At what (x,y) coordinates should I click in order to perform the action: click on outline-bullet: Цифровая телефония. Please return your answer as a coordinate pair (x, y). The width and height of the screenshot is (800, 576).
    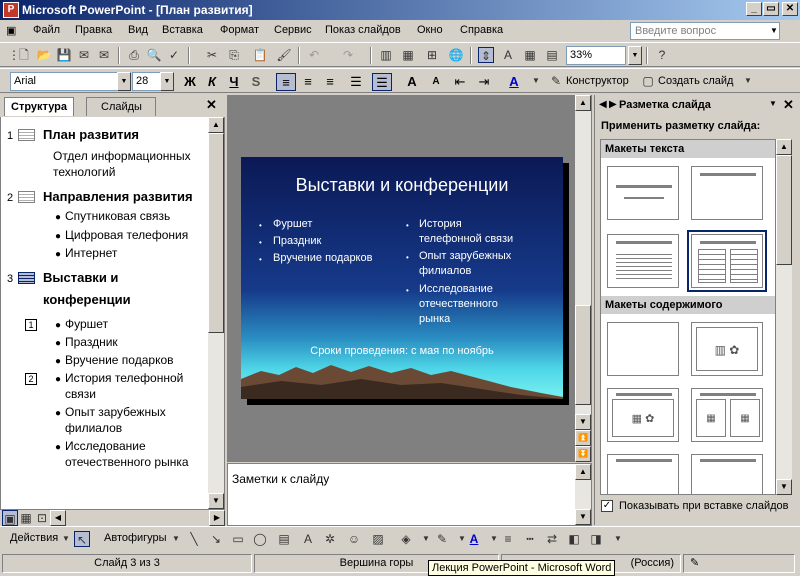
    Looking at the image, I should click on (126, 235).